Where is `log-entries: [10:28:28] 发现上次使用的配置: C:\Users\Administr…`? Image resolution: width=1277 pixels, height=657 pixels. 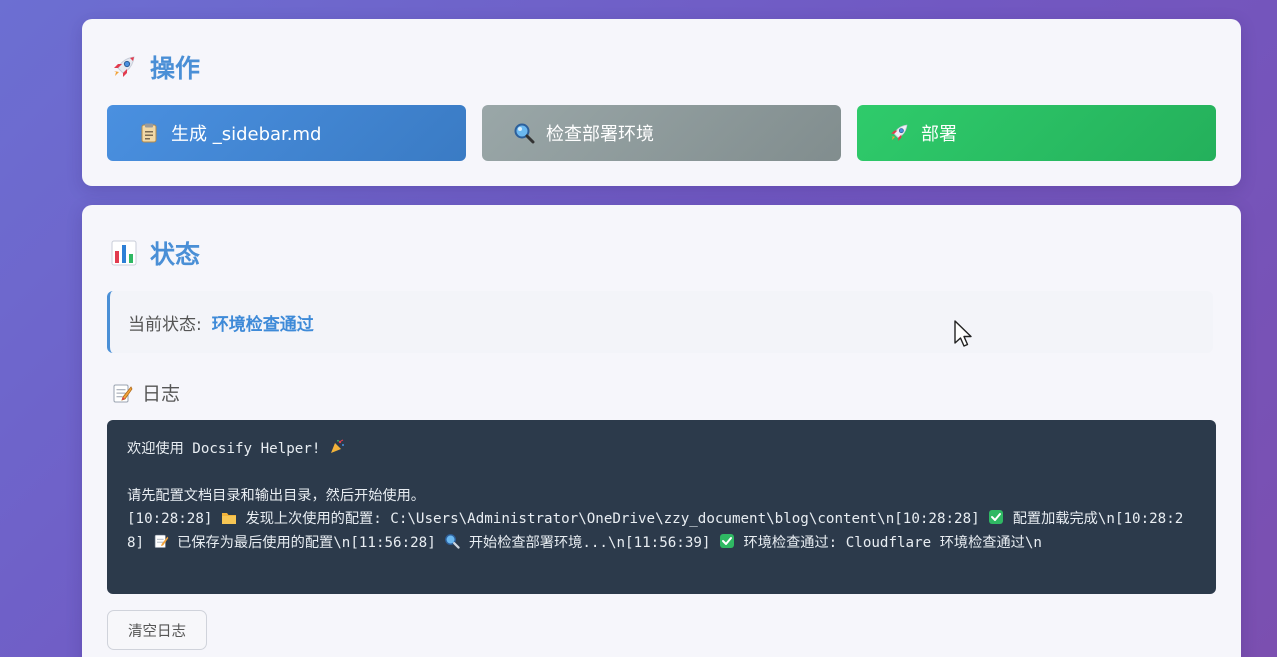 log-entries: [10:28:28] 发现上次使用的配置: C:\Users\Administr… is located at coordinates (661, 532).